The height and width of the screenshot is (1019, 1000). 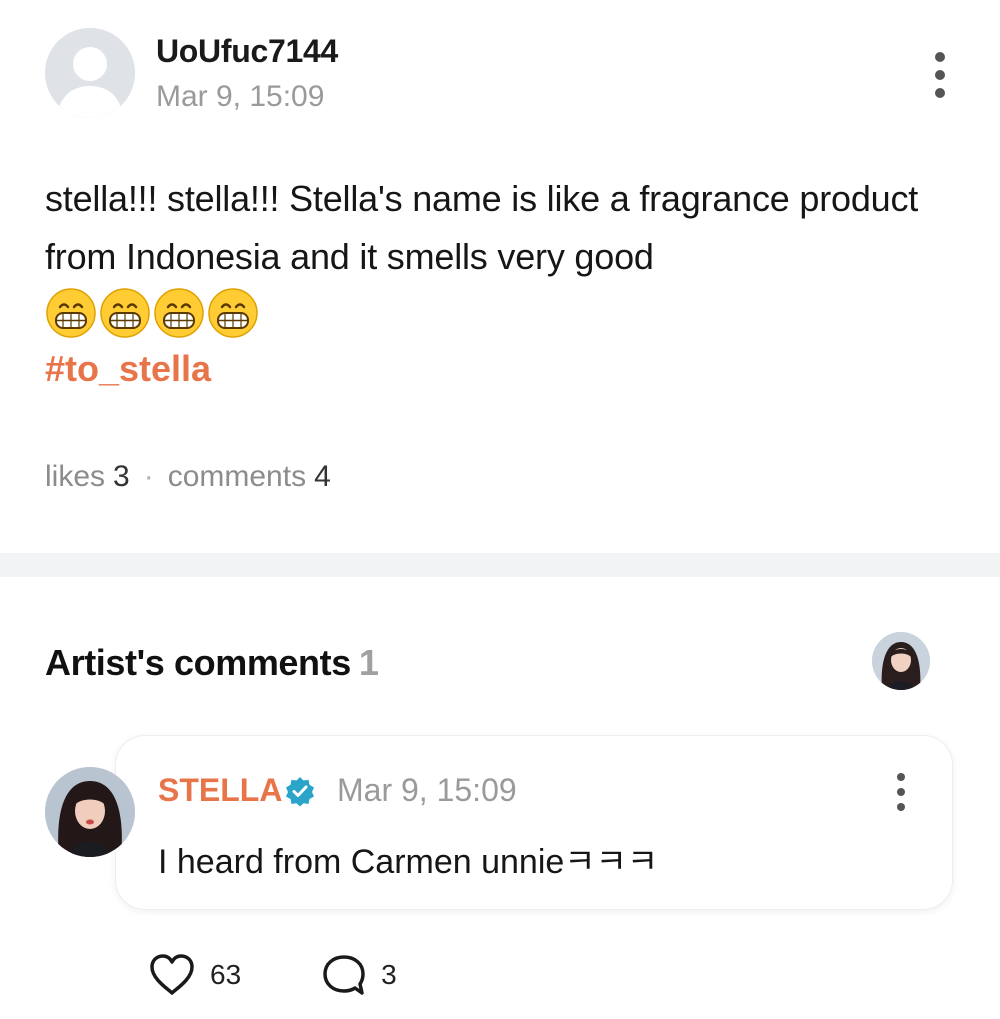 I want to click on post-more-options-icon, so click(x=940, y=75).